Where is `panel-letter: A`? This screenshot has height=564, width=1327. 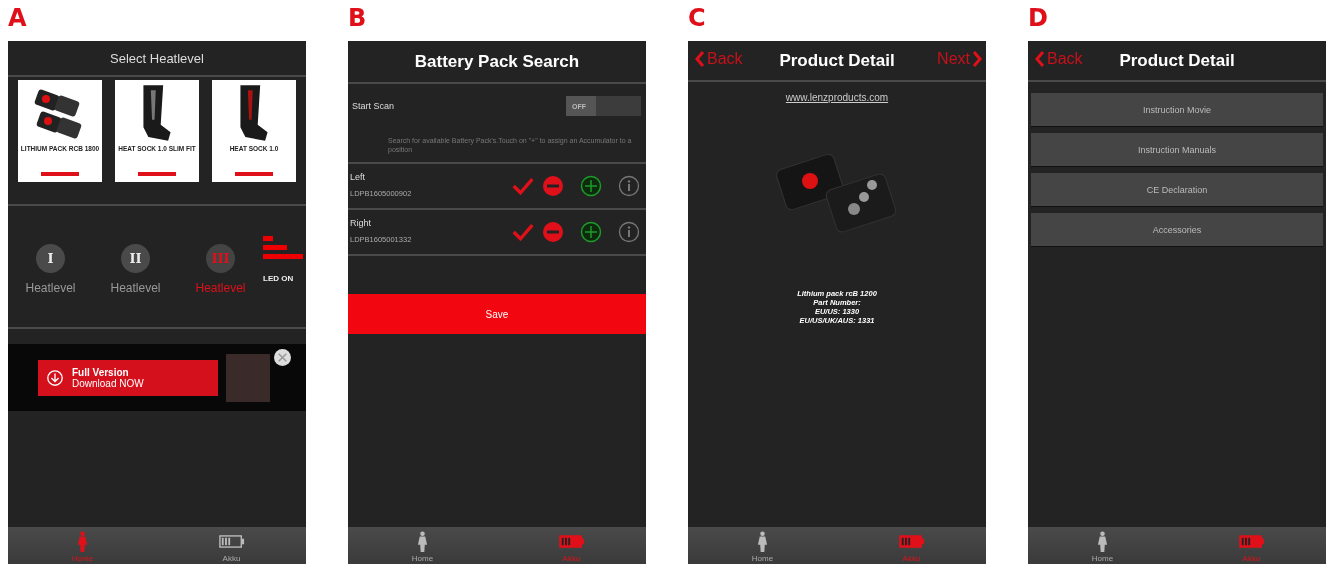
panel-letter: A is located at coordinates (17, 18).